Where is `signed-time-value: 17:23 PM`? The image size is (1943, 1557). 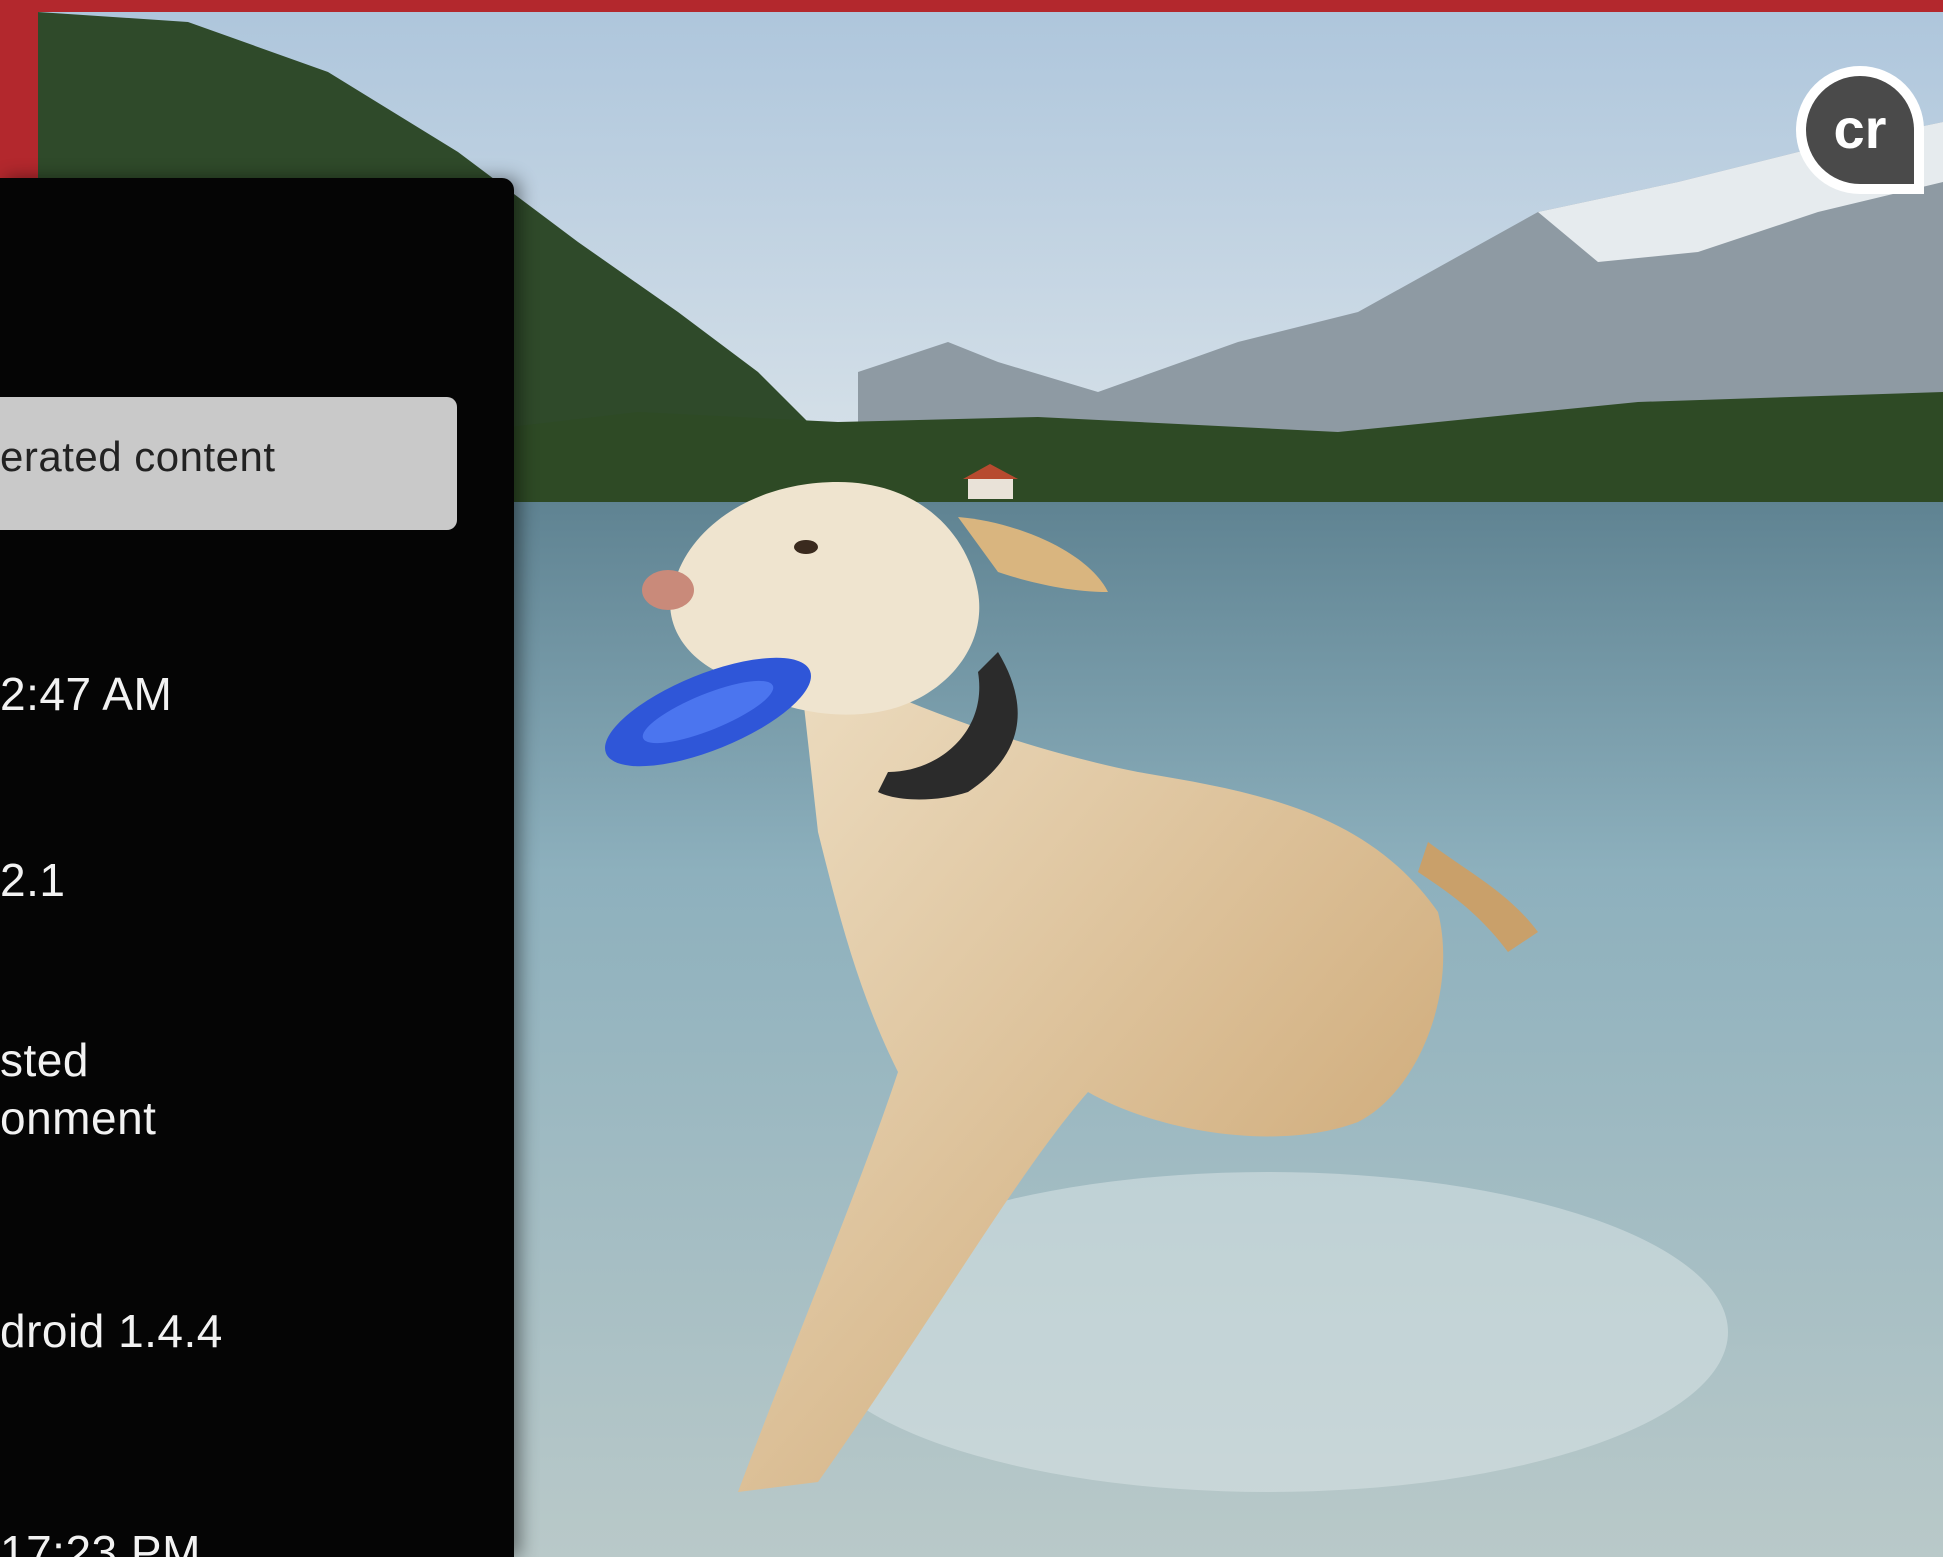 signed-time-value: 17:23 PM is located at coordinates (100, 1541).